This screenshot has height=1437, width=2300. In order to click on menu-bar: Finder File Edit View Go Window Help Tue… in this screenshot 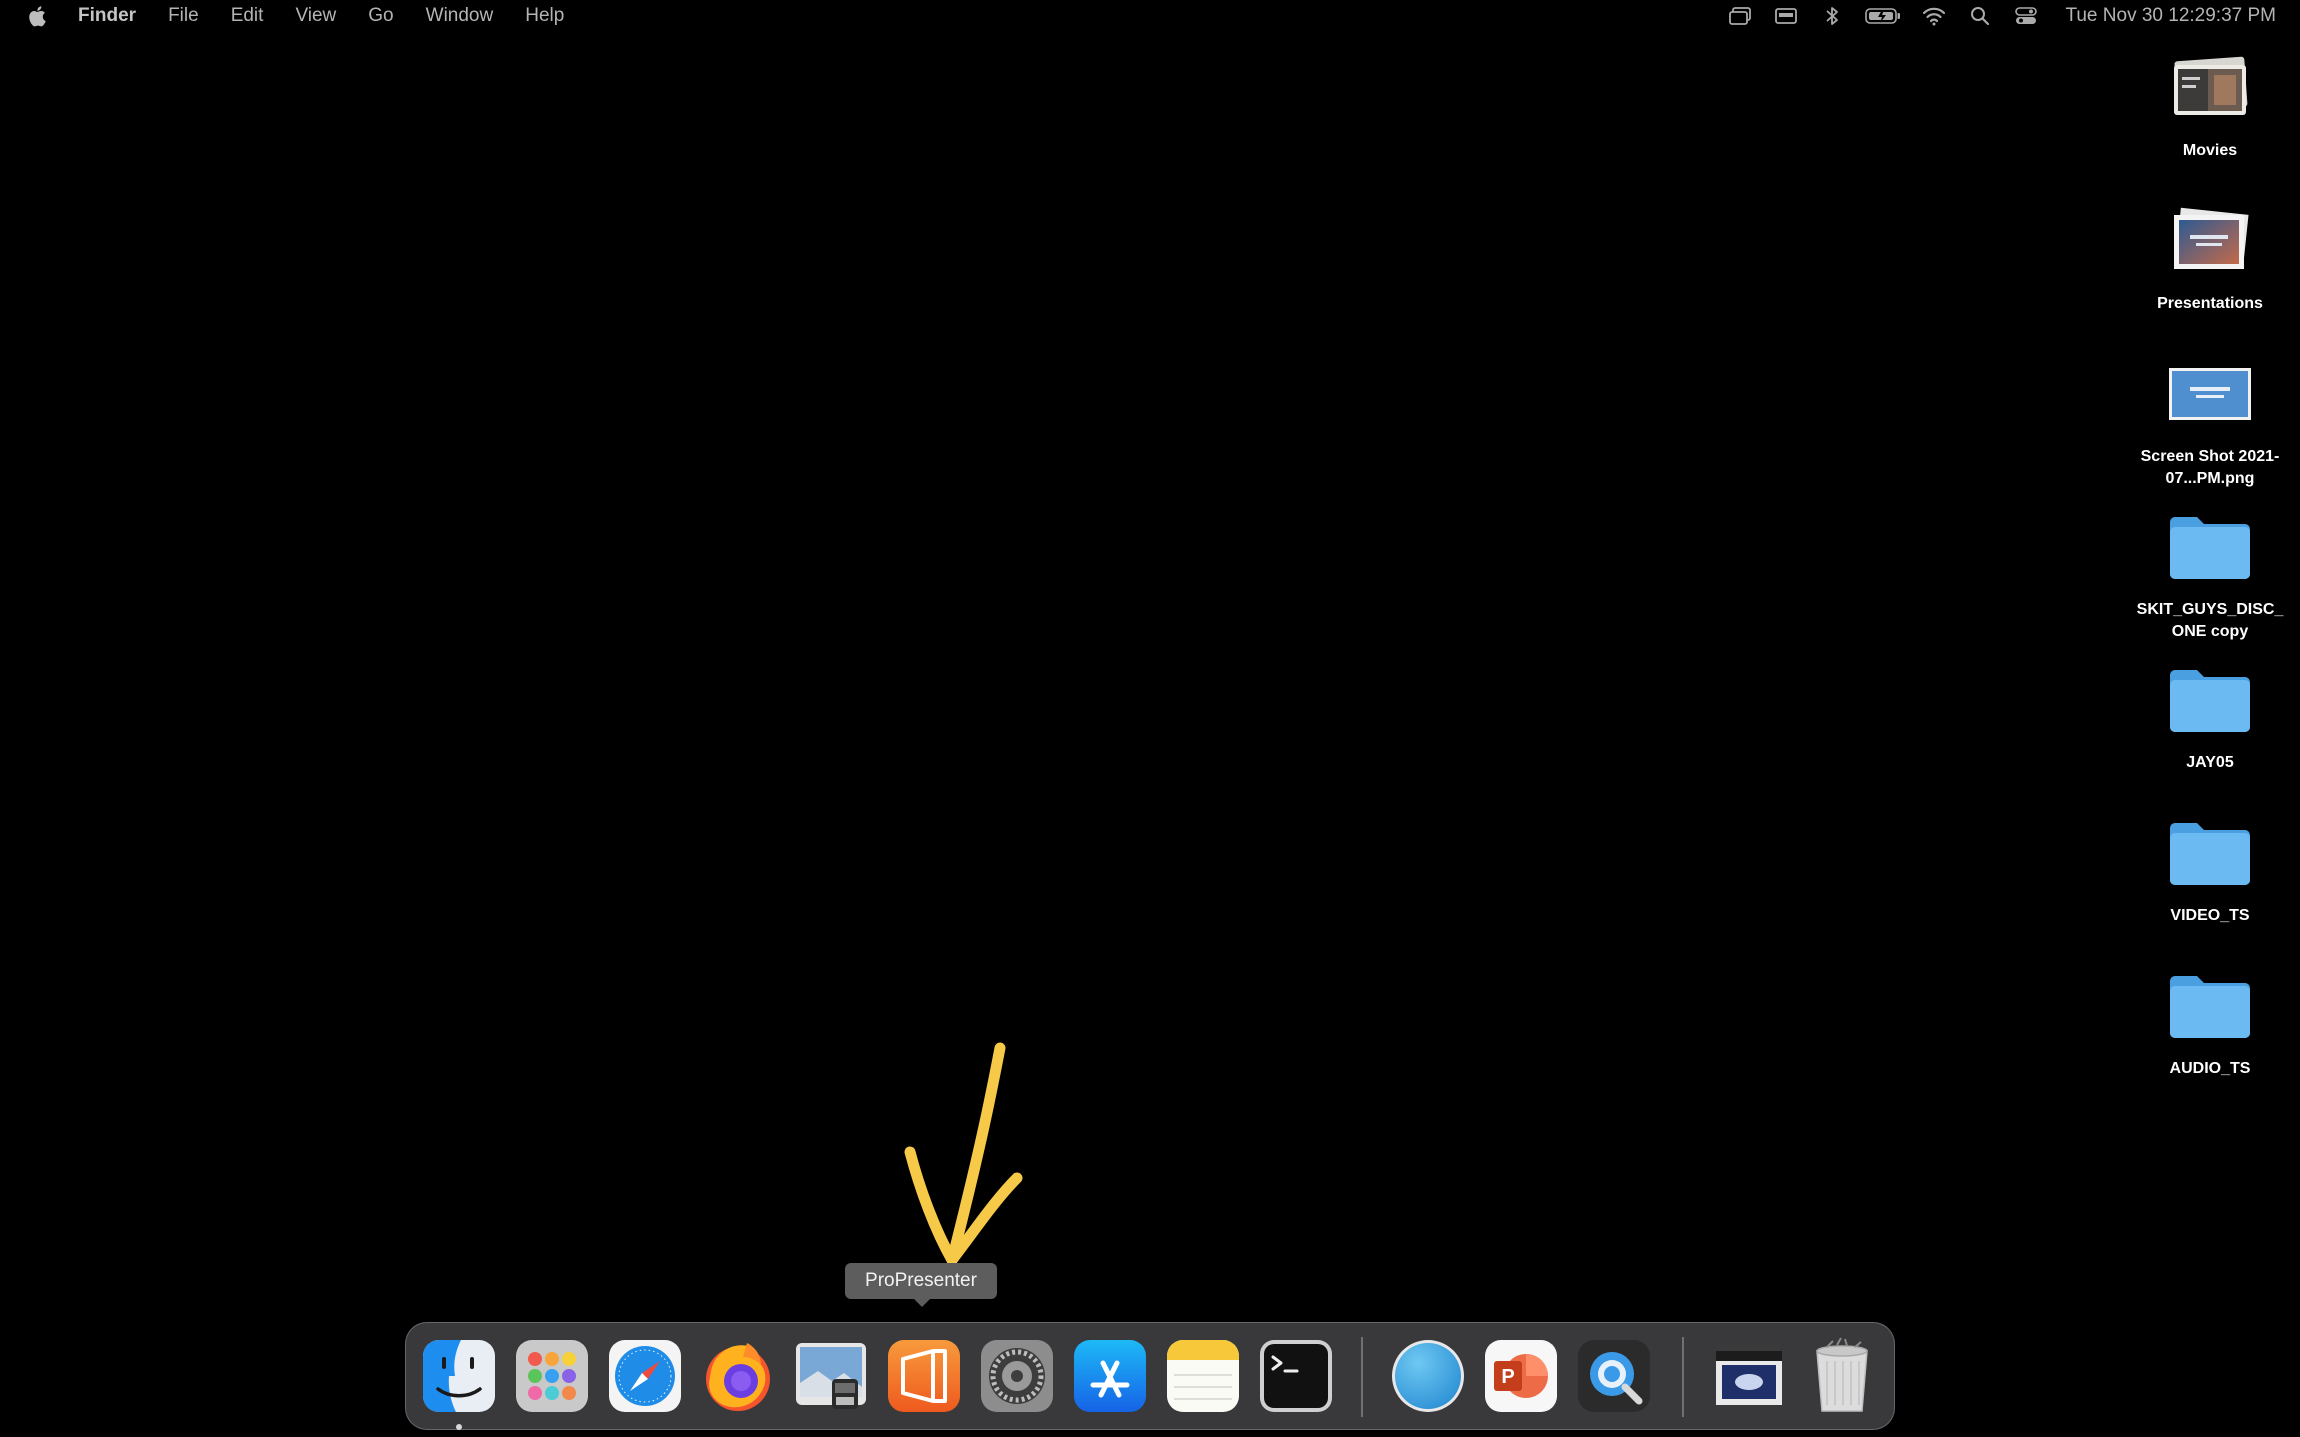, I will do `click(1150, 16)`.